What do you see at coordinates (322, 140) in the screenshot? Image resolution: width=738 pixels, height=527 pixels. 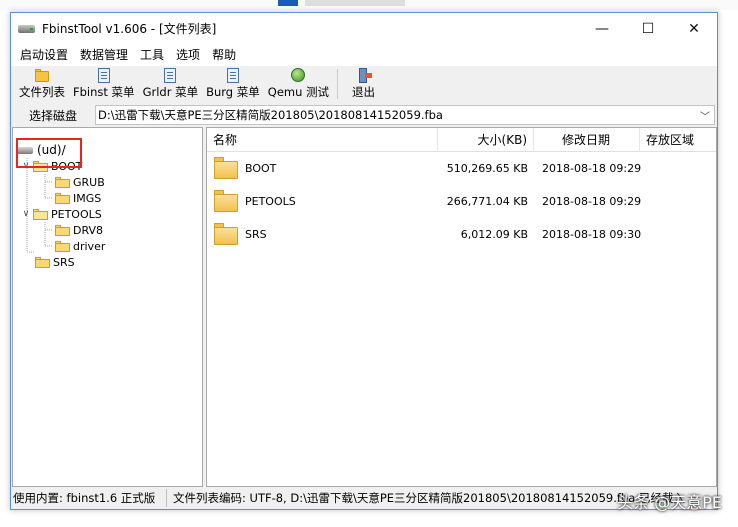 I see `column-name: 名称` at bounding box center [322, 140].